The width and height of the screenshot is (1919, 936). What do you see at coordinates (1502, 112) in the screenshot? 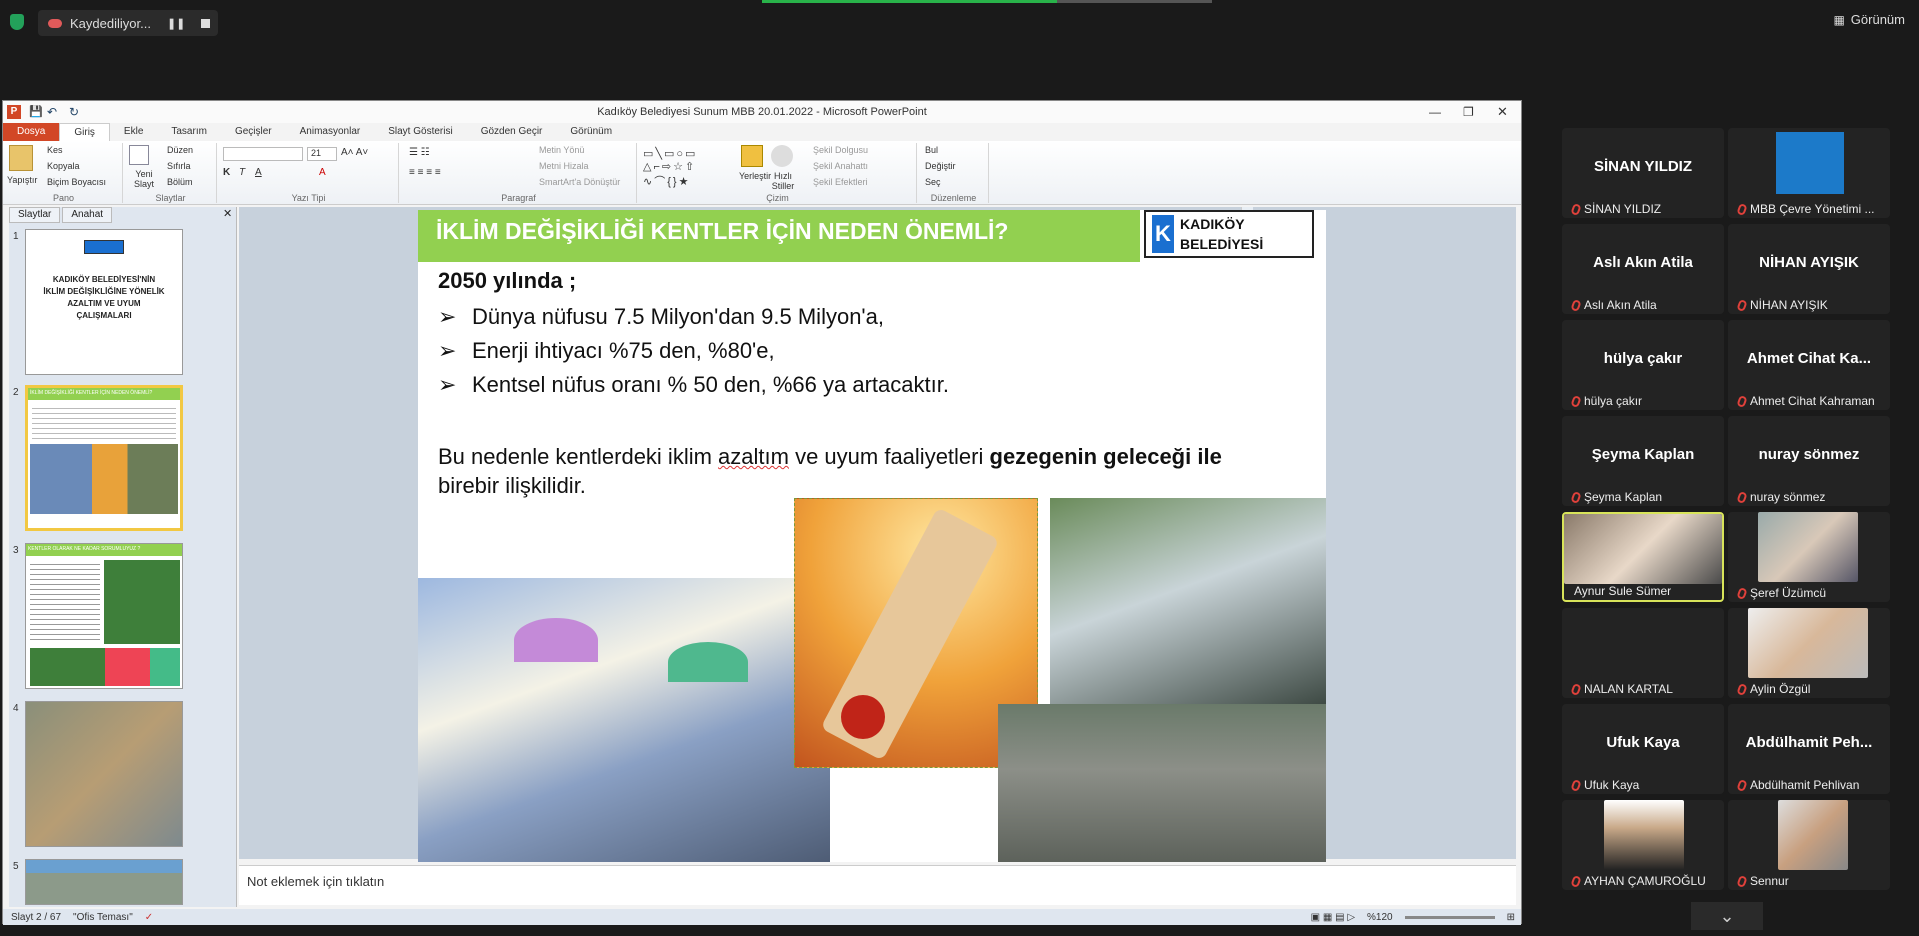
I see `close-icon: ✕` at bounding box center [1502, 112].